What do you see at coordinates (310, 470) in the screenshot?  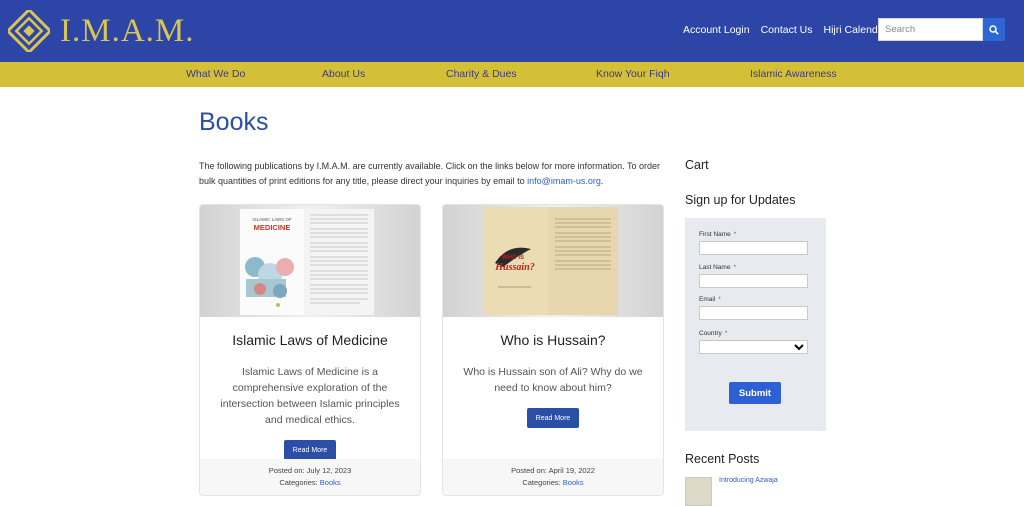 I see `posted-date: Posted on: July 12, 2023` at bounding box center [310, 470].